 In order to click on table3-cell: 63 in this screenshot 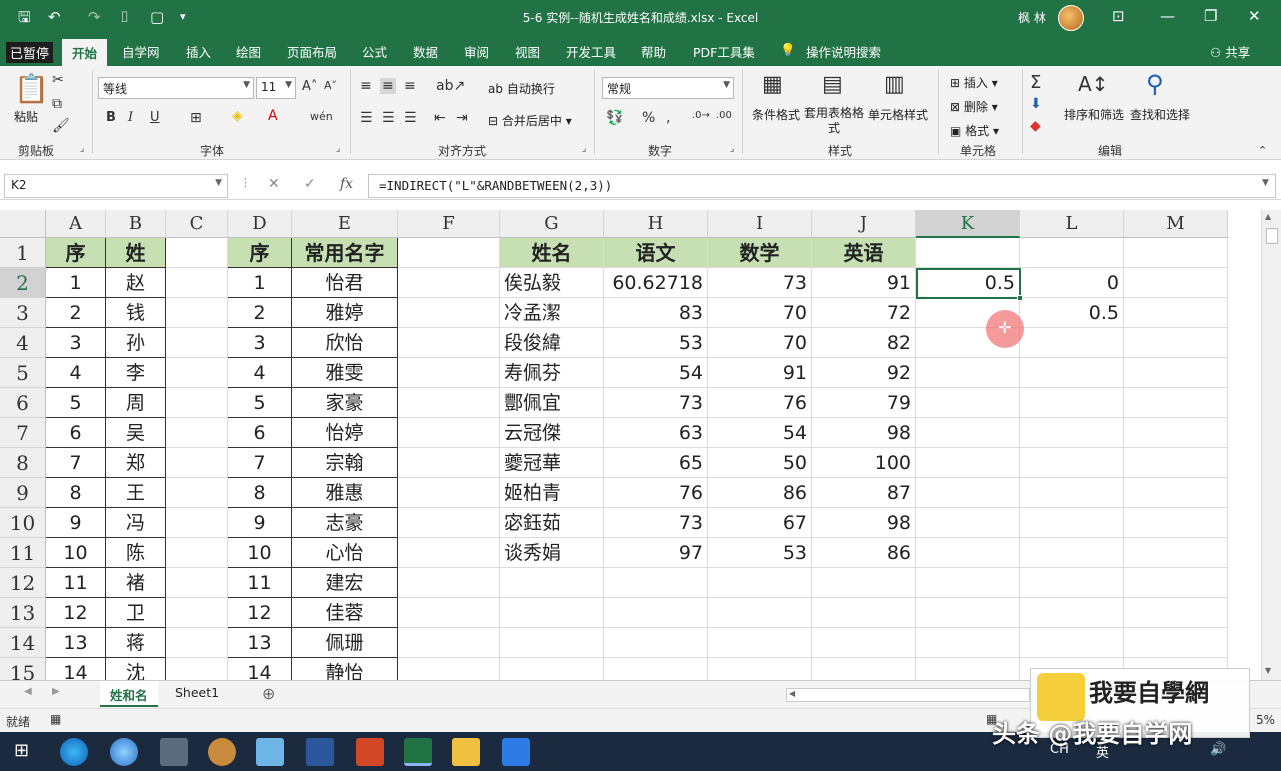, I will do `click(656, 433)`.